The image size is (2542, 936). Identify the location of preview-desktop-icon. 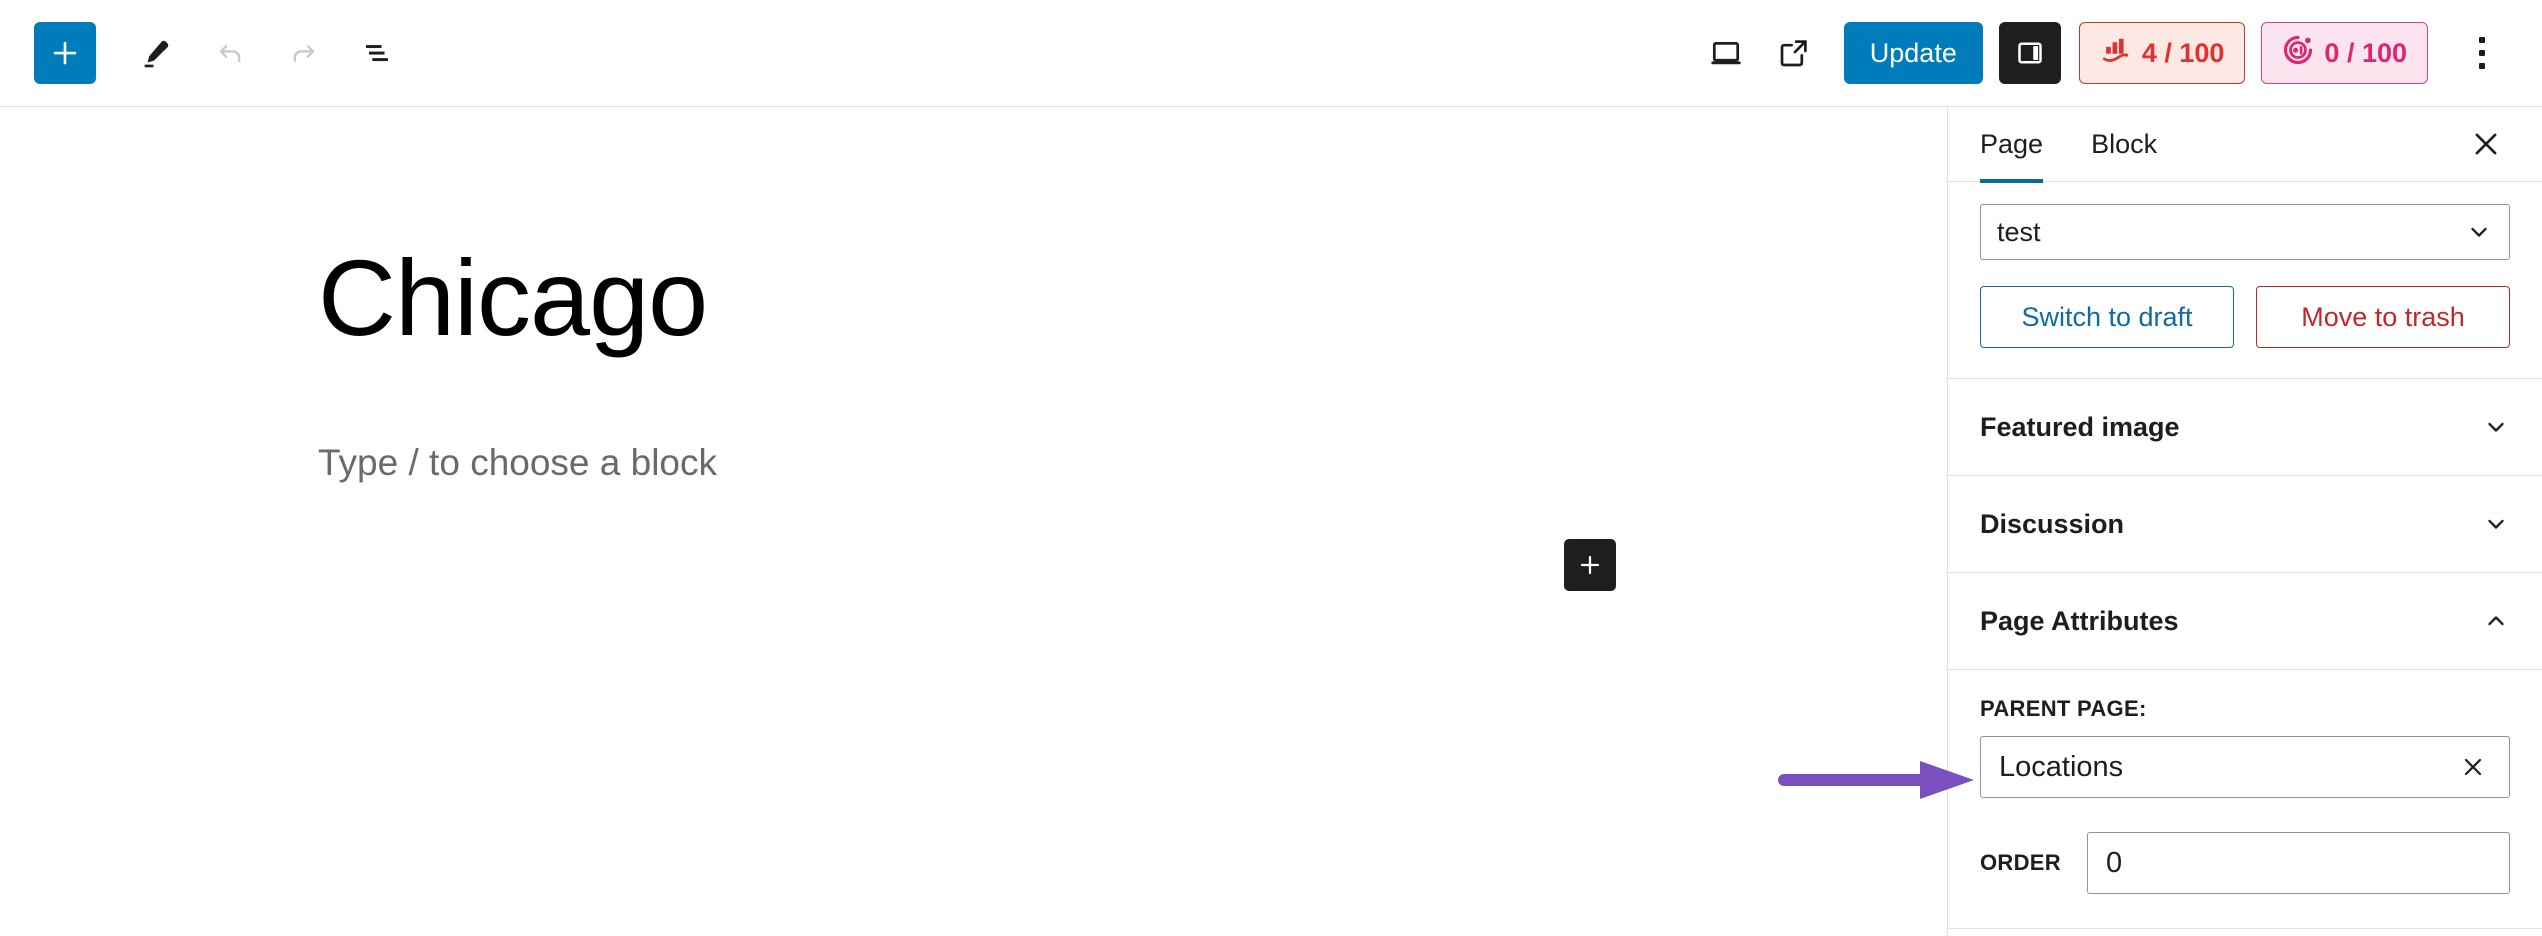
(1726, 53).